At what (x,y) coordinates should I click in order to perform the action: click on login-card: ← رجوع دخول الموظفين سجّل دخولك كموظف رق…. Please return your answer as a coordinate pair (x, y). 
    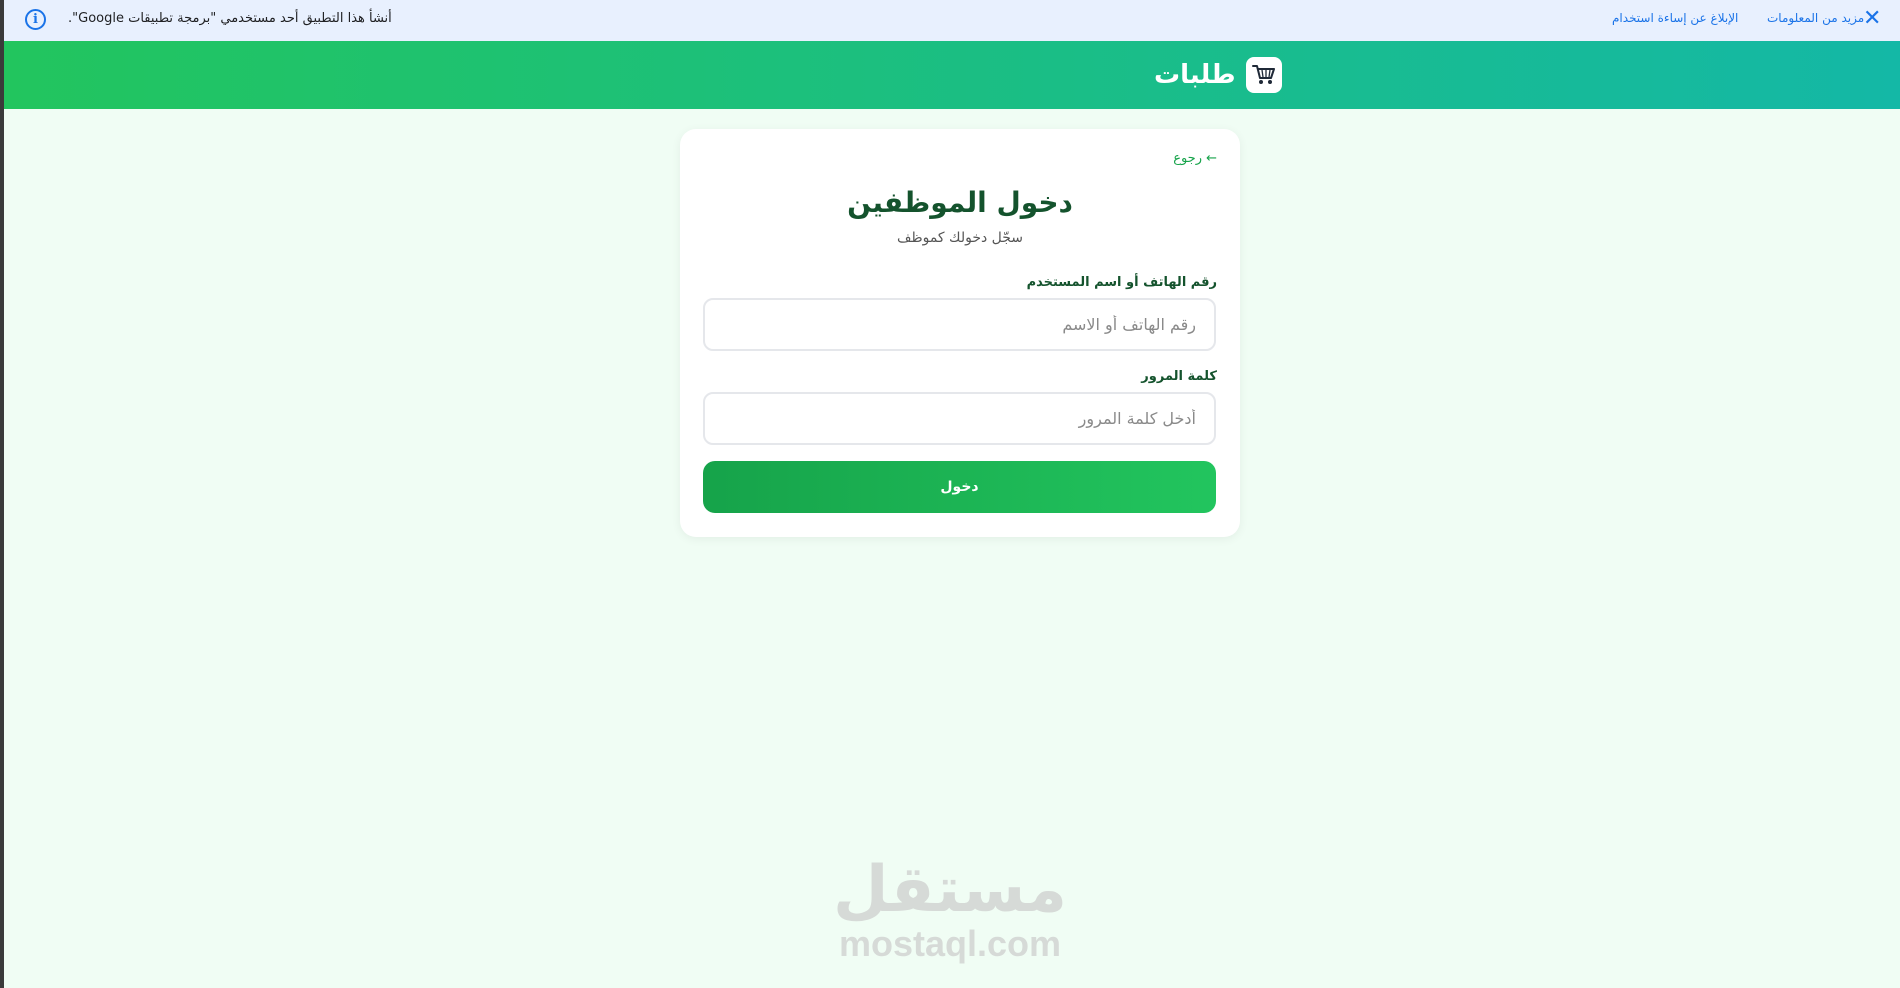
    Looking at the image, I should click on (960, 333).